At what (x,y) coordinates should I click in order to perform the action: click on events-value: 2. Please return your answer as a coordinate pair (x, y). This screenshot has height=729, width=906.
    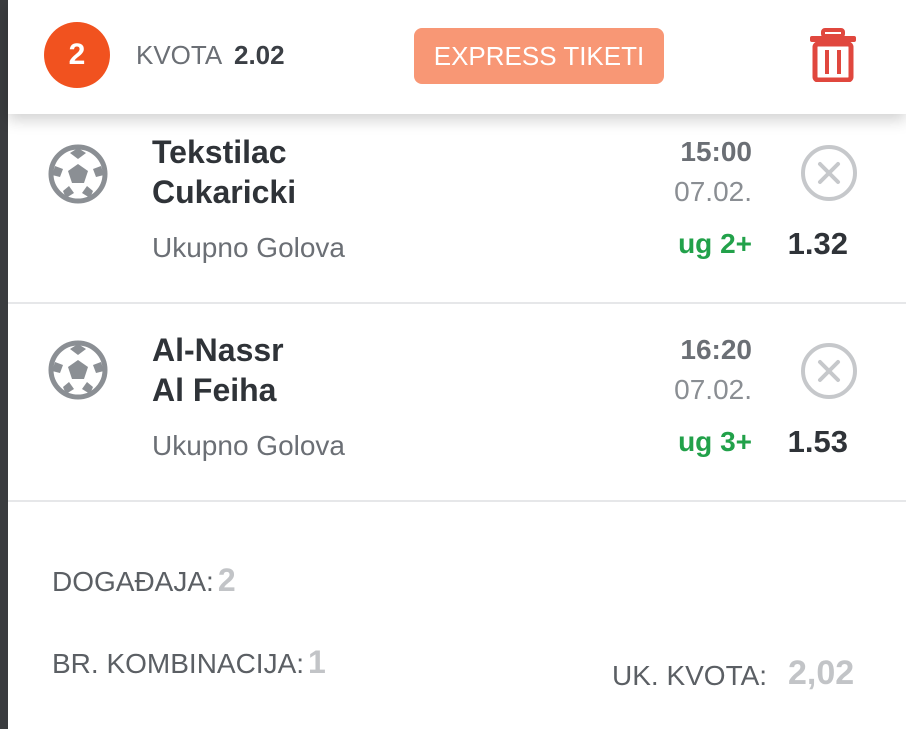
    Looking at the image, I should click on (226, 580).